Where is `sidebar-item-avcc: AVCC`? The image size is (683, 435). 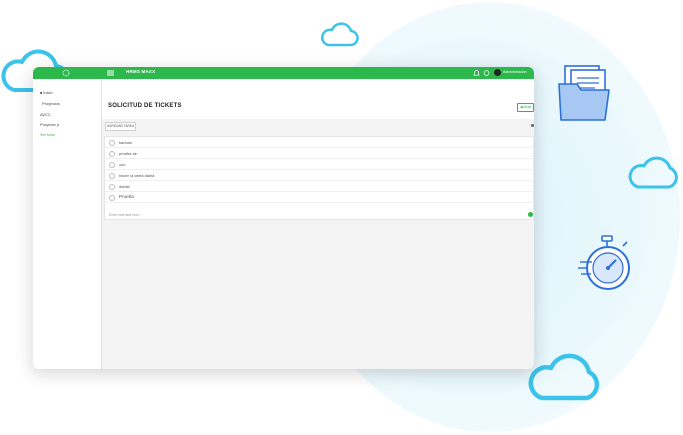 sidebar-item-avcc: AVCC is located at coordinates (45, 114).